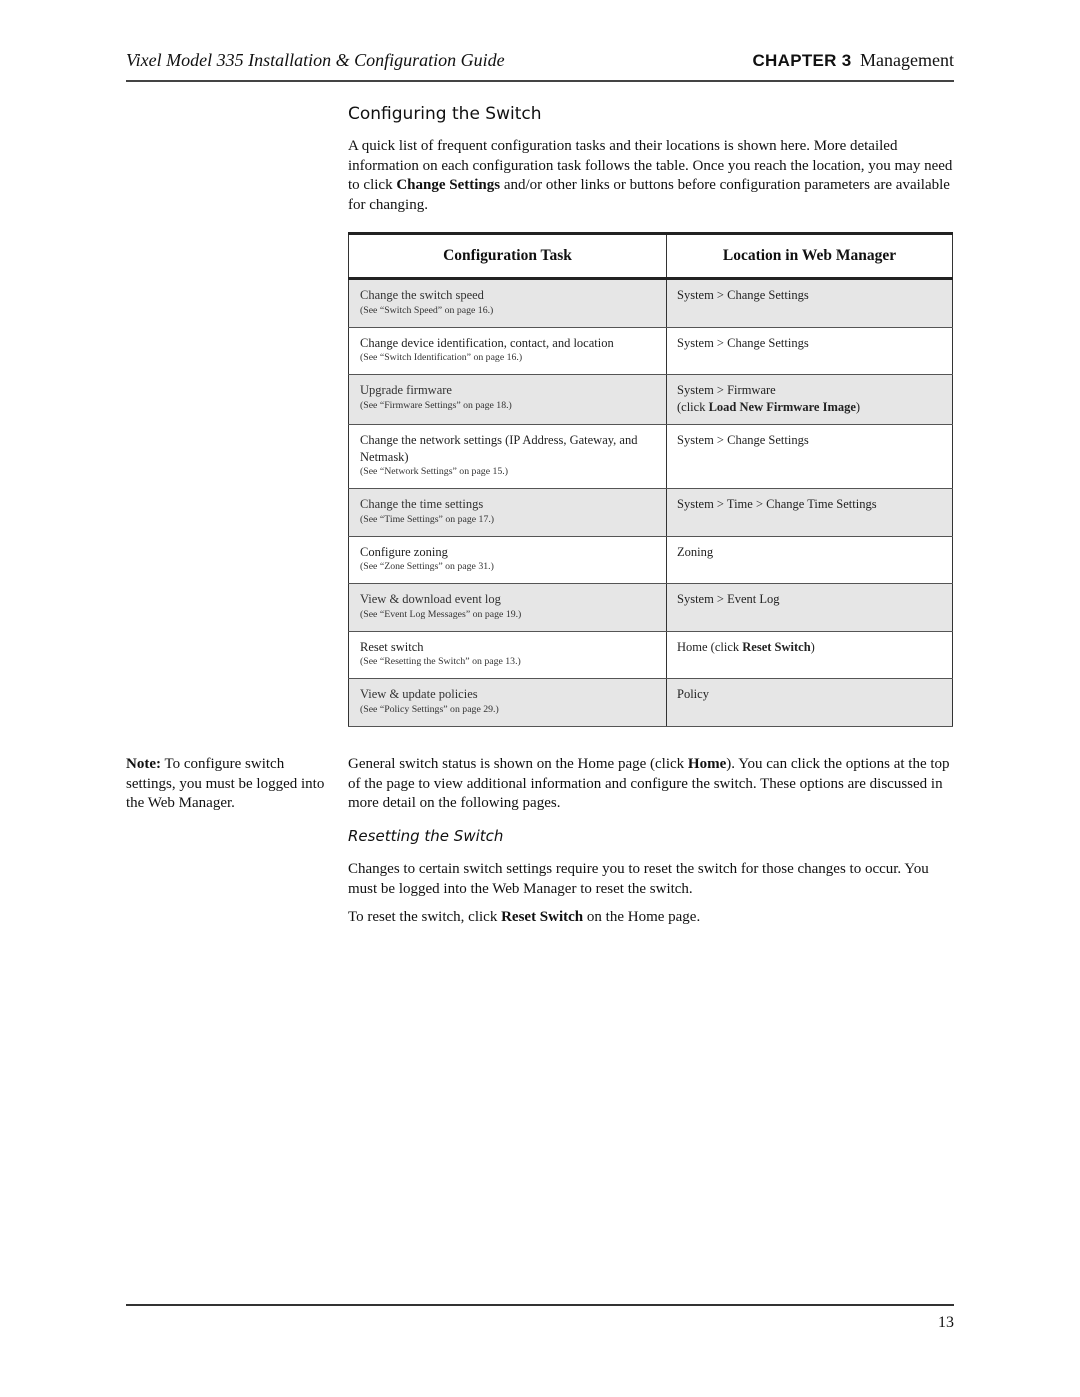  What do you see at coordinates (693, 694) in the screenshot?
I see `location-text: Policy` at bounding box center [693, 694].